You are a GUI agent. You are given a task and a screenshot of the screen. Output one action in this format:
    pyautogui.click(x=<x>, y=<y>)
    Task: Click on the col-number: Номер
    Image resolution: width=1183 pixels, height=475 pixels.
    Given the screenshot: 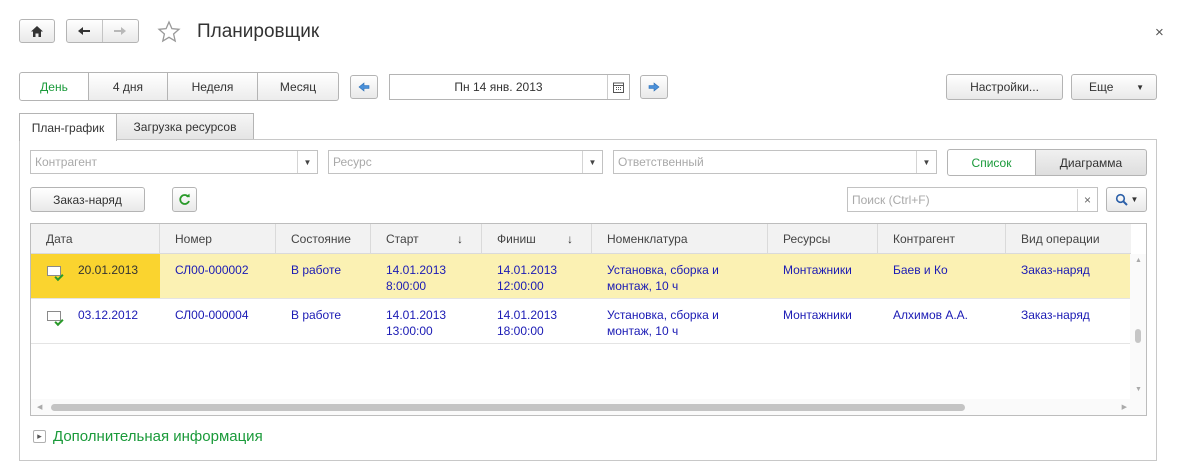 What is the action you would take?
    pyautogui.click(x=218, y=239)
    